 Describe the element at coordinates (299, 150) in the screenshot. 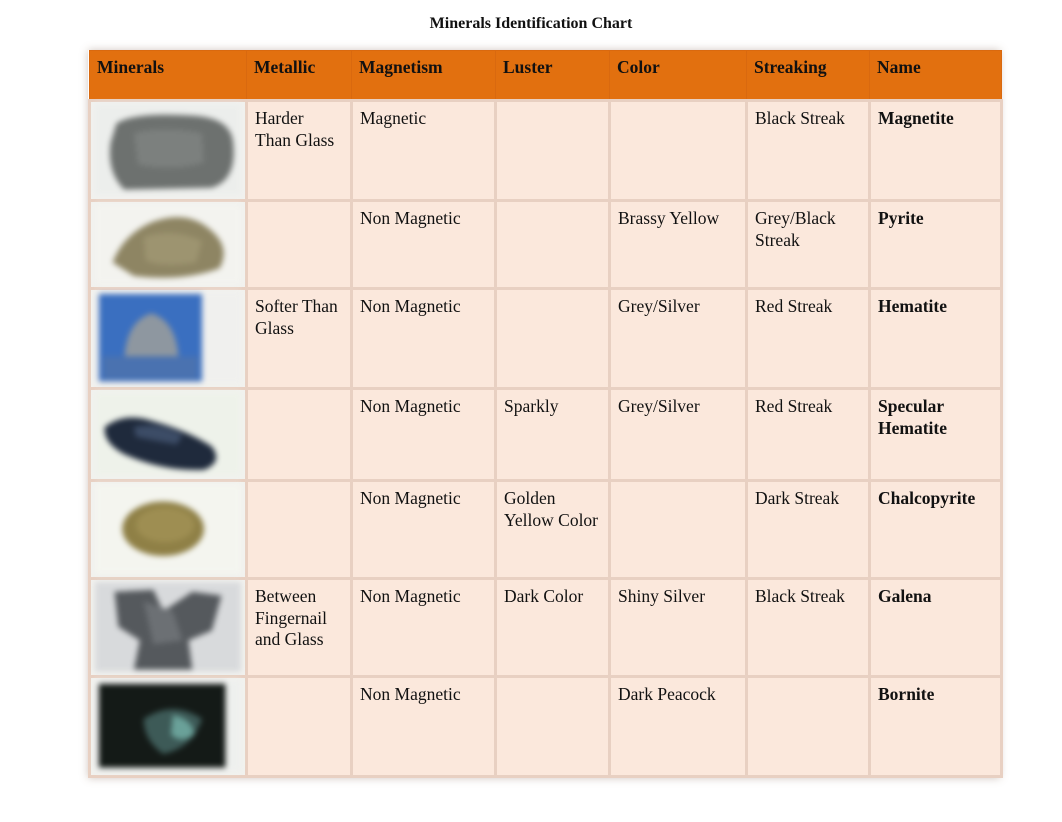

I see `metallic-cell: Harder Than Glass` at that location.